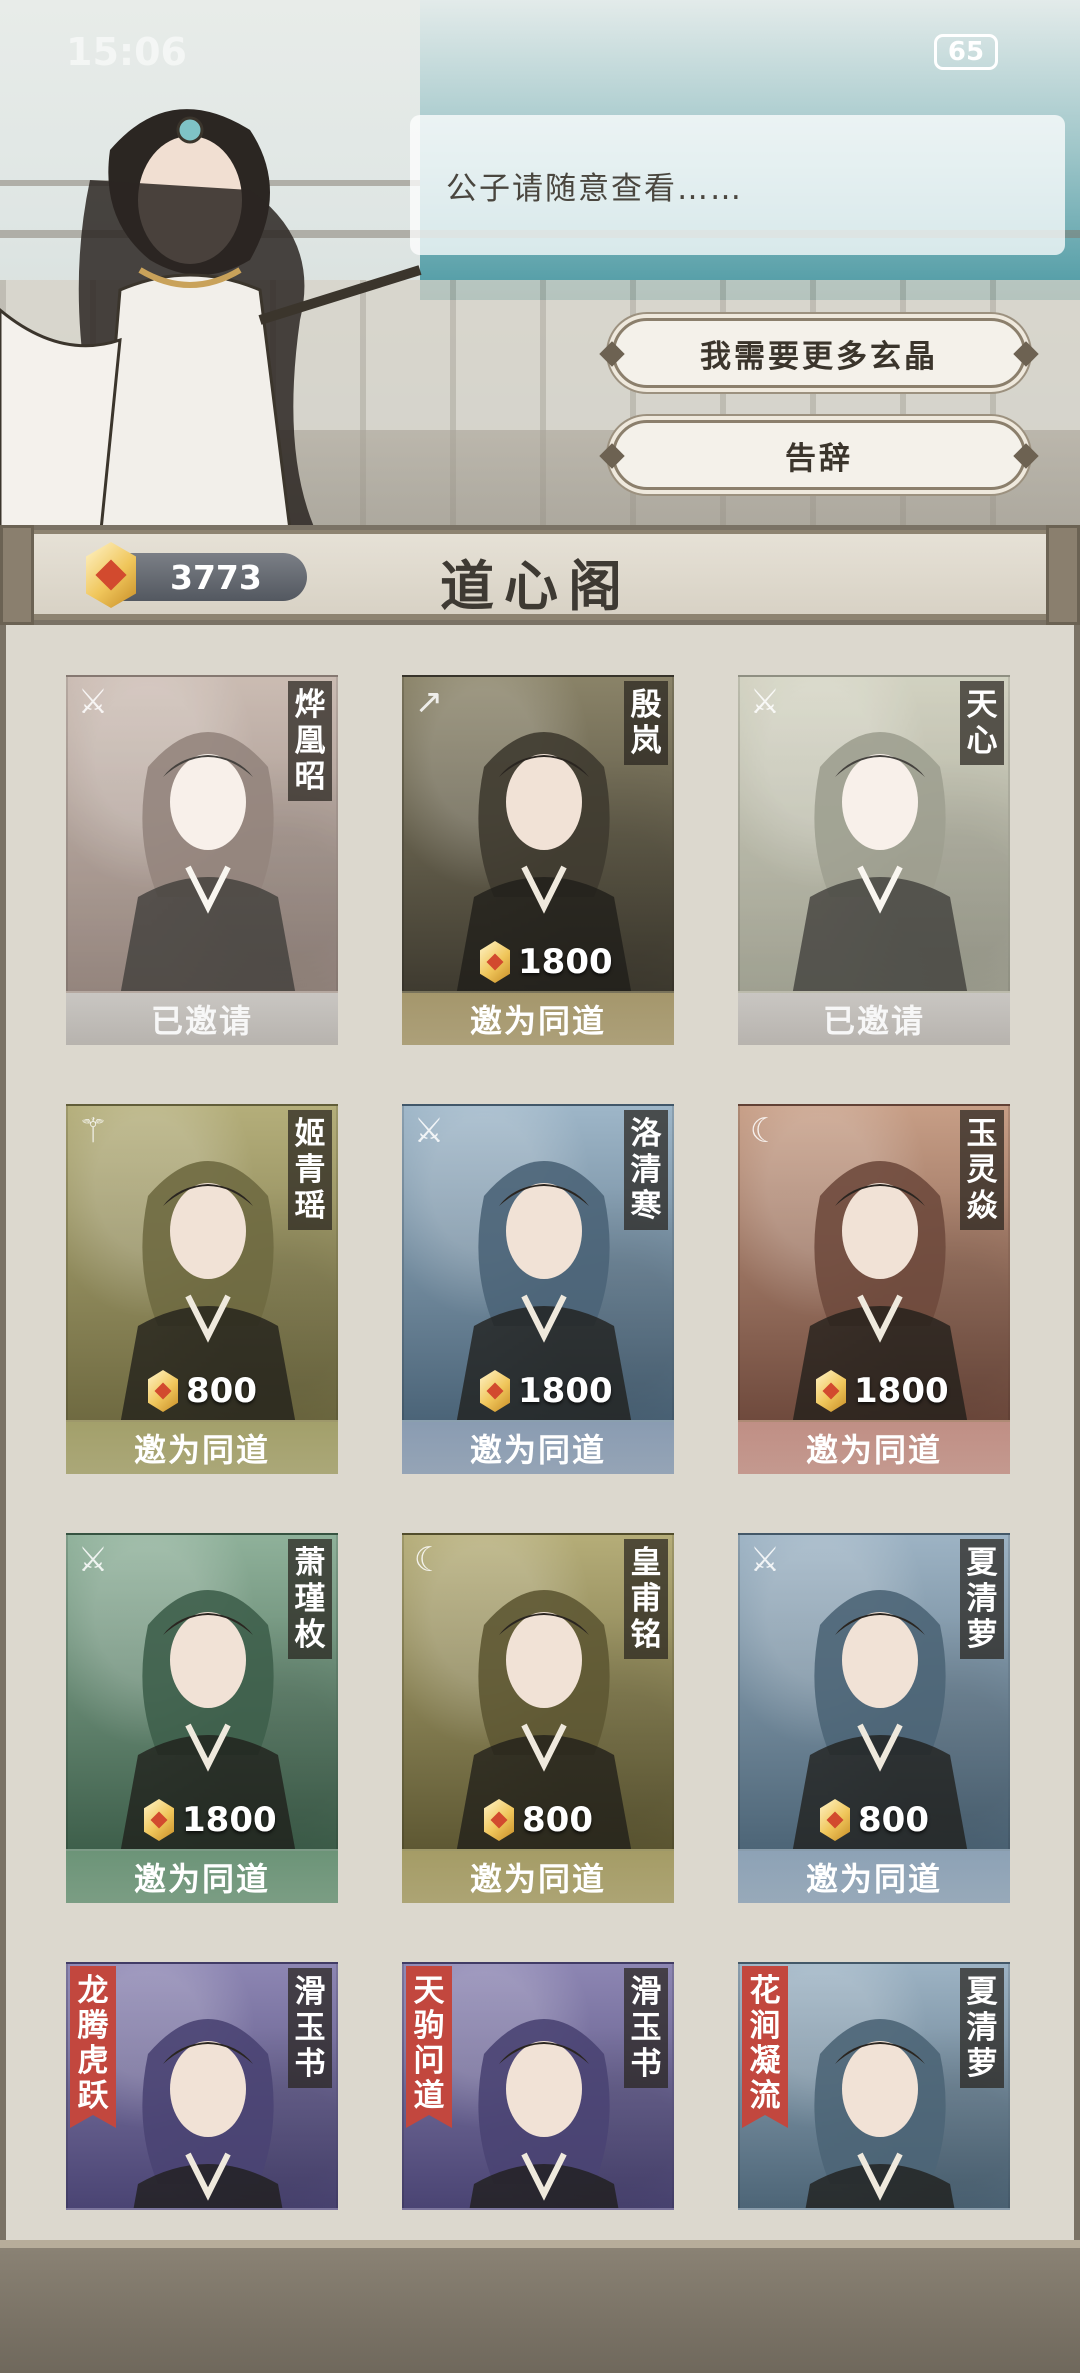 Image resolution: width=1080 pixels, height=2373 pixels. Describe the element at coordinates (429, 2047) in the screenshot. I see `skin-tag: 天驹问道` at that location.